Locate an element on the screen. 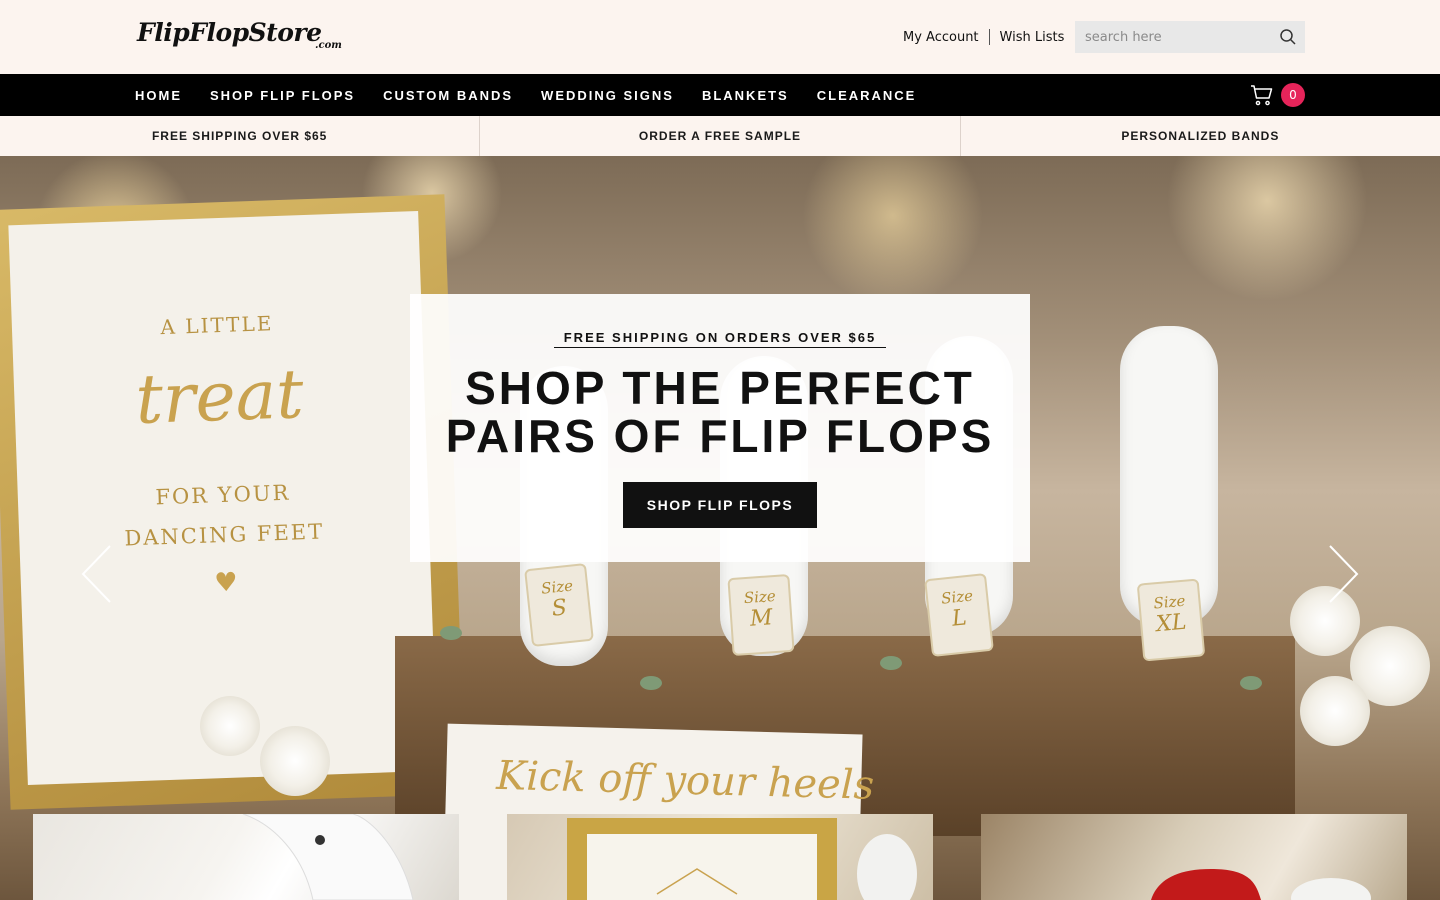  size-tag: Size M is located at coordinates (761, 615).